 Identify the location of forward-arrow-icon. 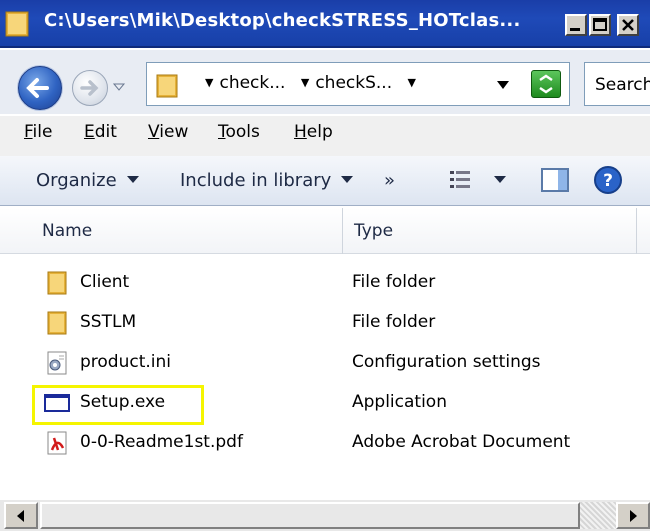
(89, 88).